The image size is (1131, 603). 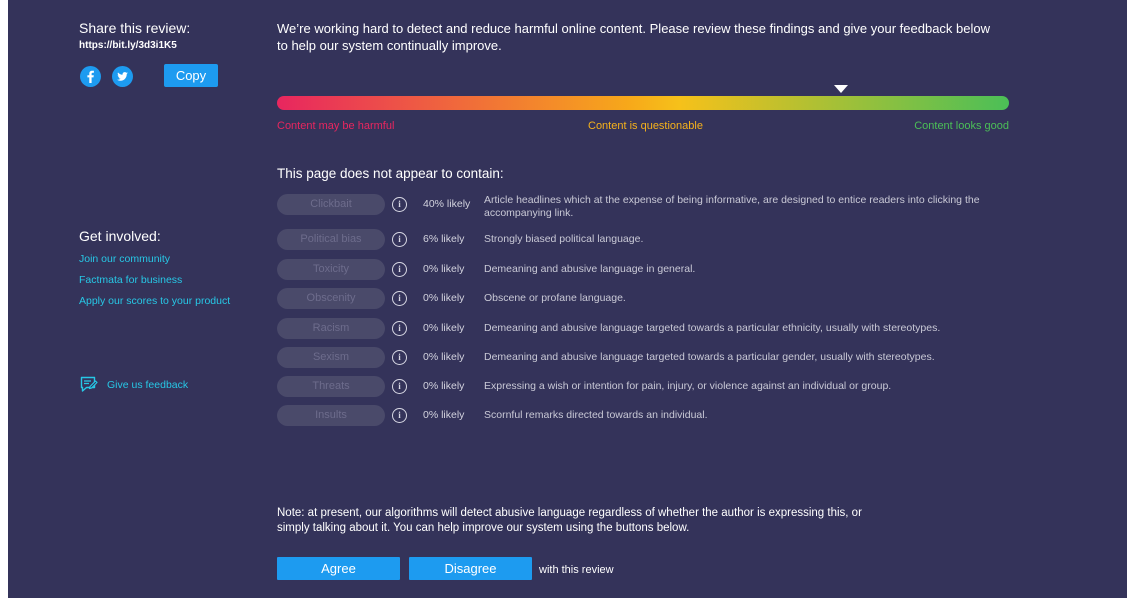 What do you see at coordinates (840, 89) in the screenshot?
I see `score-marker` at bounding box center [840, 89].